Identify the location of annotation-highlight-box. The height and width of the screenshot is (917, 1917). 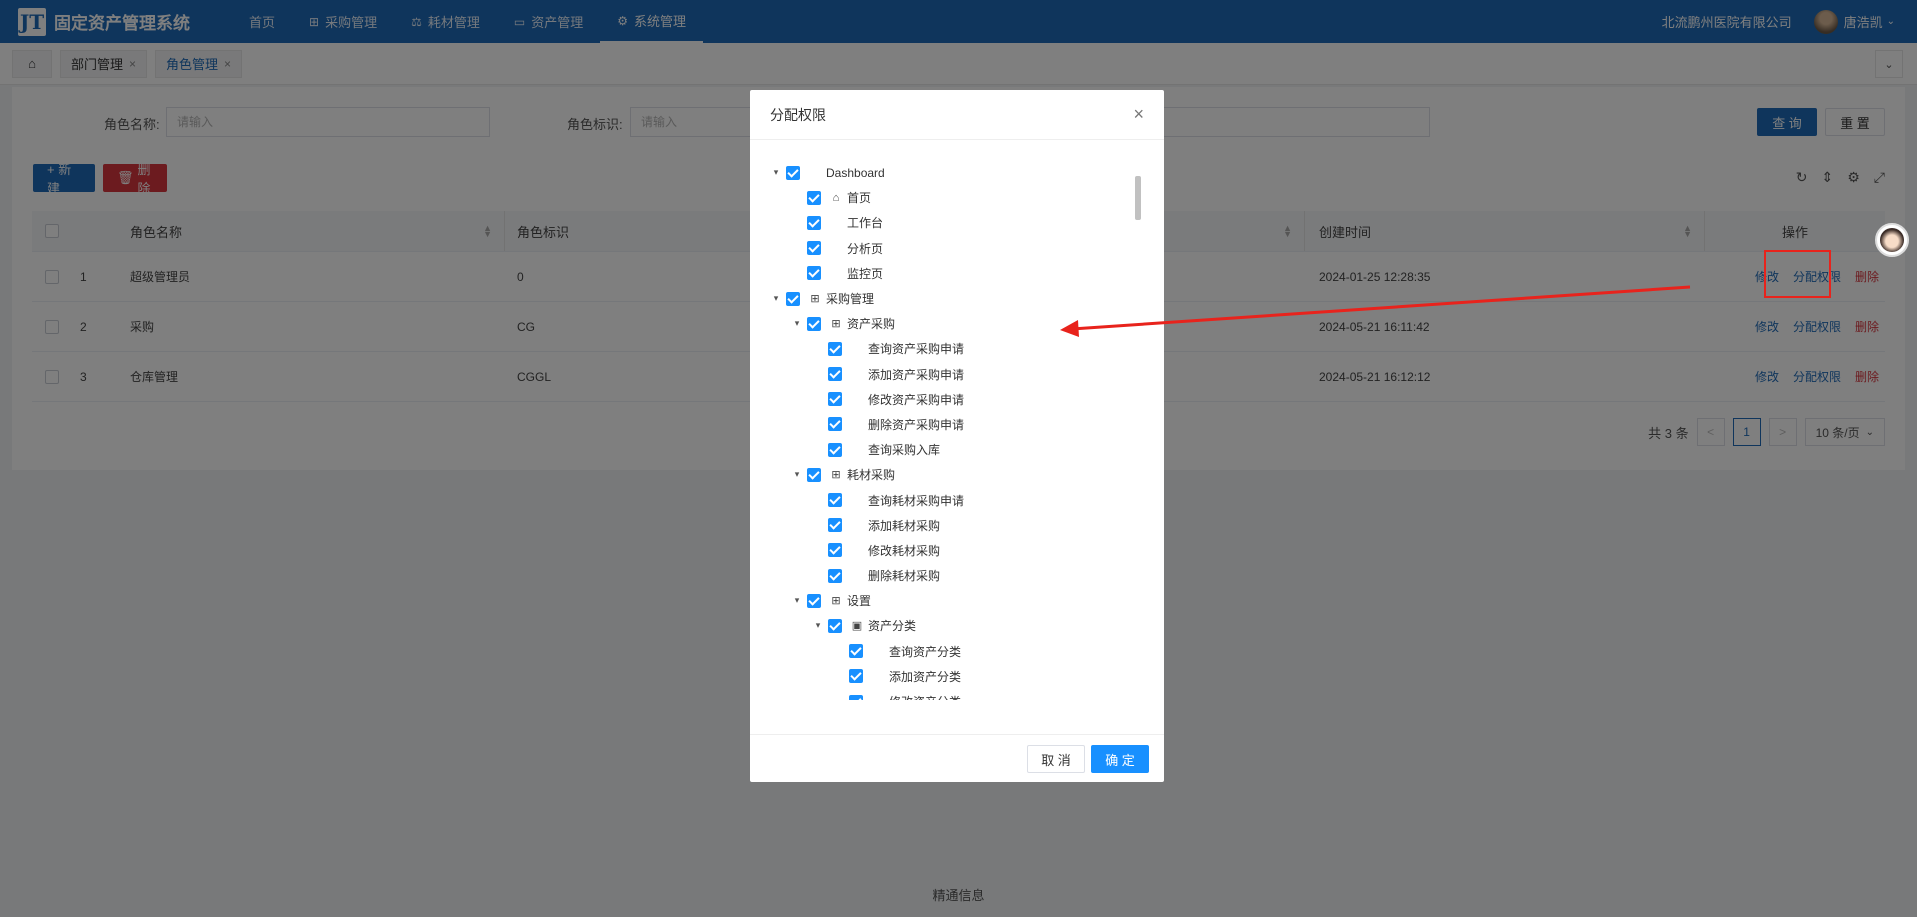
(1797, 274).